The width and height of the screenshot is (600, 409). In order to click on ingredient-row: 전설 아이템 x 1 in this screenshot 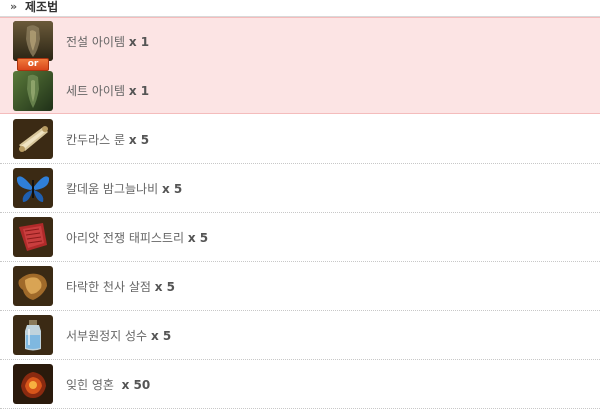, I will do `click(300, 41)`.